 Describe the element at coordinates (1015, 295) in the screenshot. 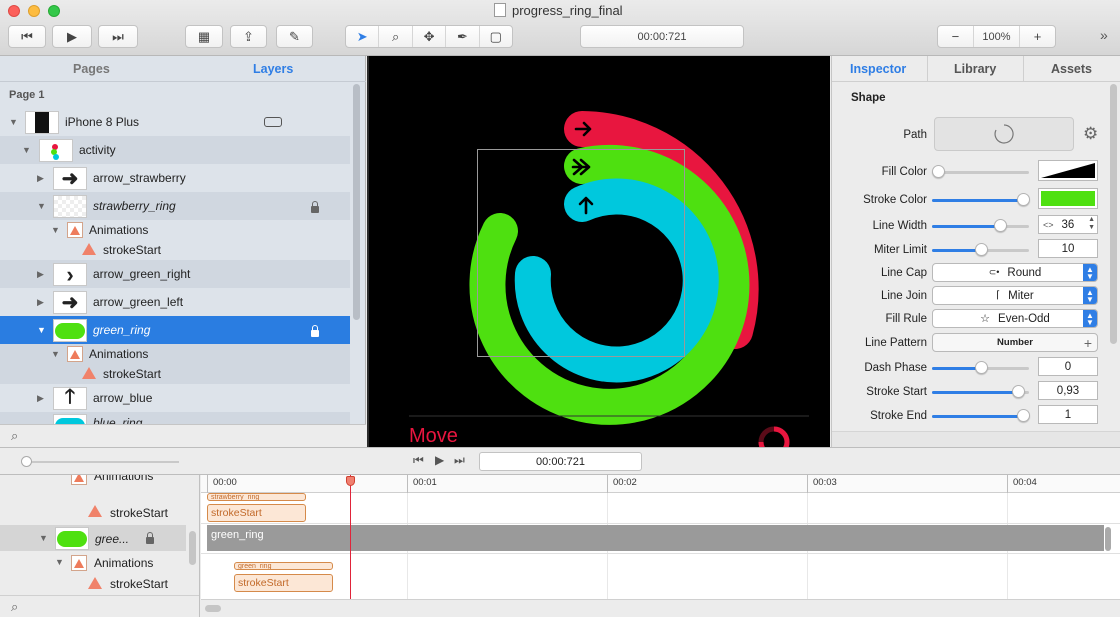

I see `line-join-popup: ⌈ Miter ▲ ▼` at that location.